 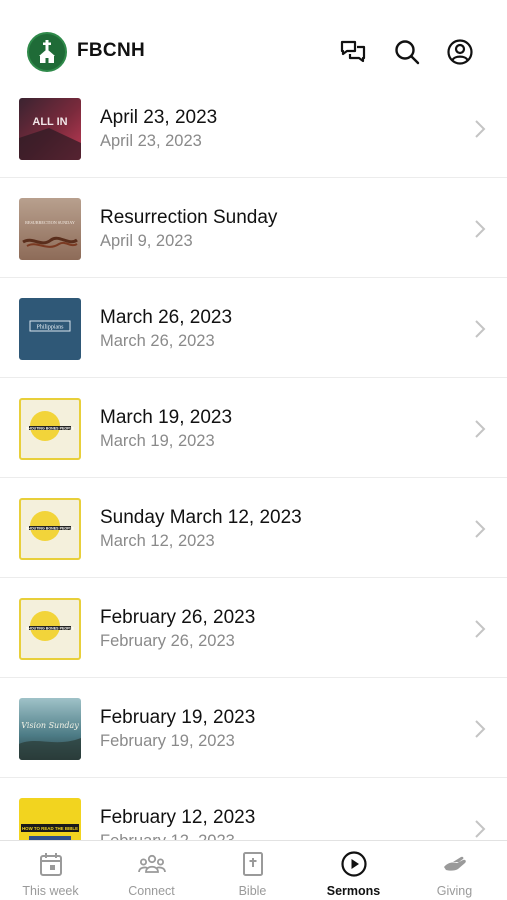 What do you see at coordinates (49, 122) in the screenshot?
I see `thumbnail-caption: ALL IN` at bounding box center [49, 122].